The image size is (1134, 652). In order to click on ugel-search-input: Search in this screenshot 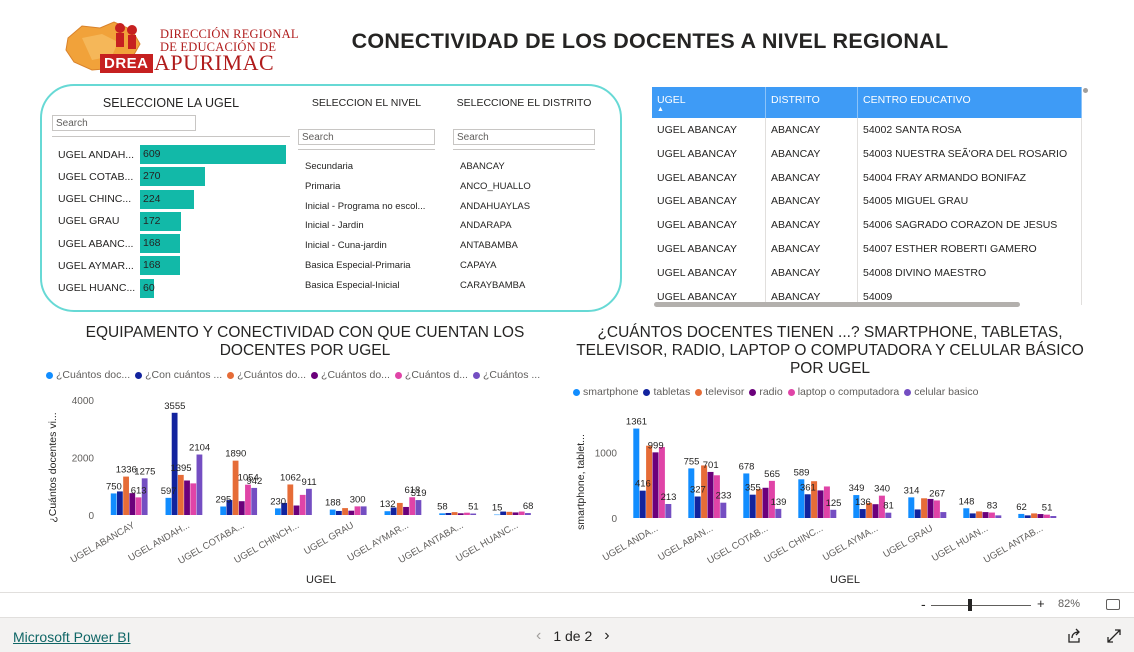, I will do `click(124, 123)`.